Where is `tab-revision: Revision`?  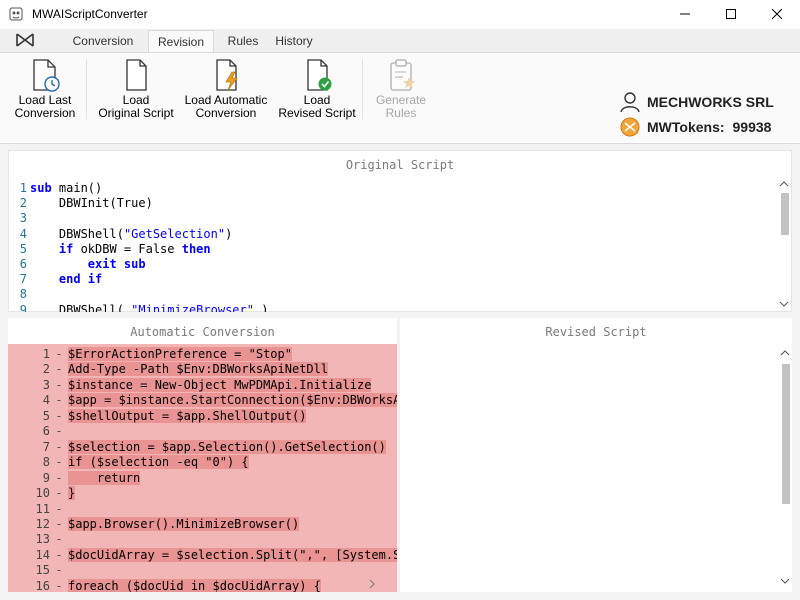 tab-revision: Revision is located at coordinates (181, 41).